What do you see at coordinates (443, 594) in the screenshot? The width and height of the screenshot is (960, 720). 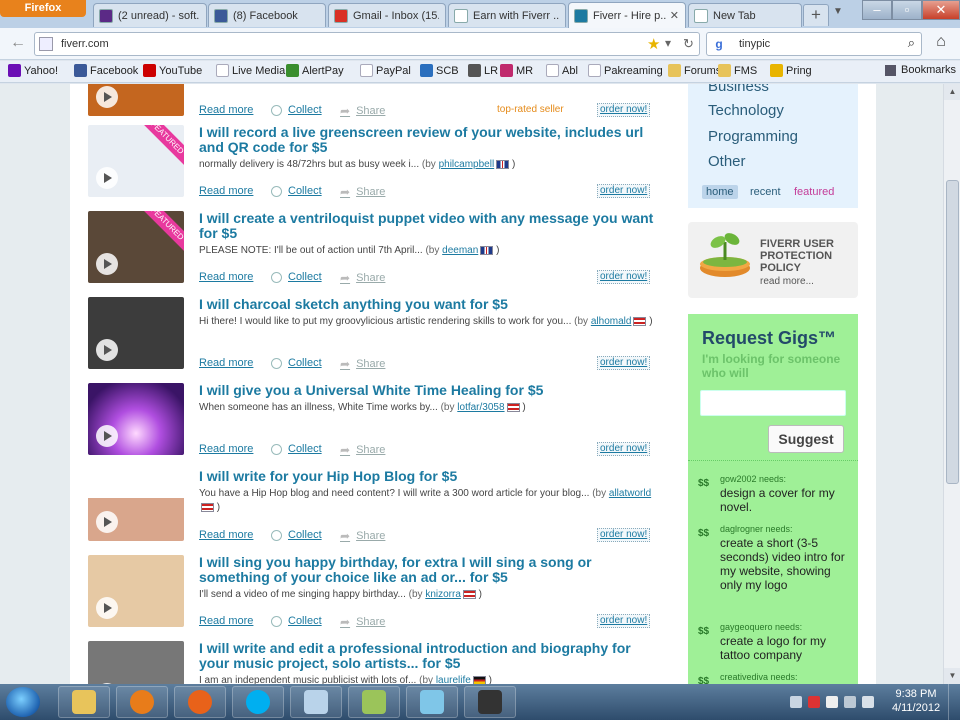 I see `seller-username-link: knizorra` at bounding box center [443, 594].